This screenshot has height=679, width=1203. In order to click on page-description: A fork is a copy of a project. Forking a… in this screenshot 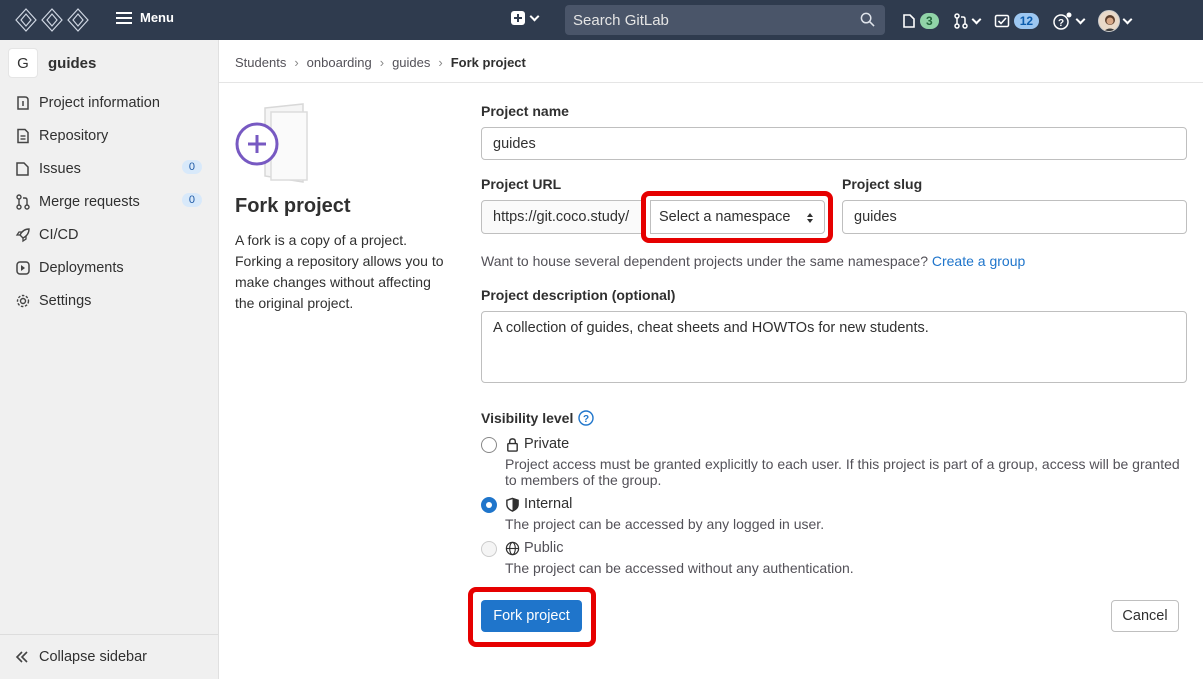, I will do `click(339, 271)`.